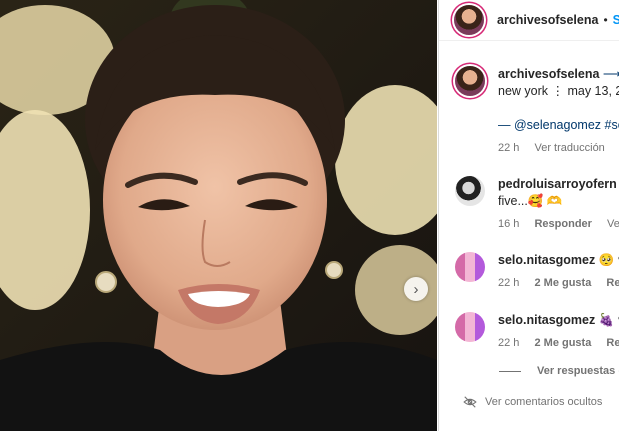 This screenshot has height=431, width=619. Describe the element at coordinates (510, 371) in the screenshot. I see `replies-divider` at that location.